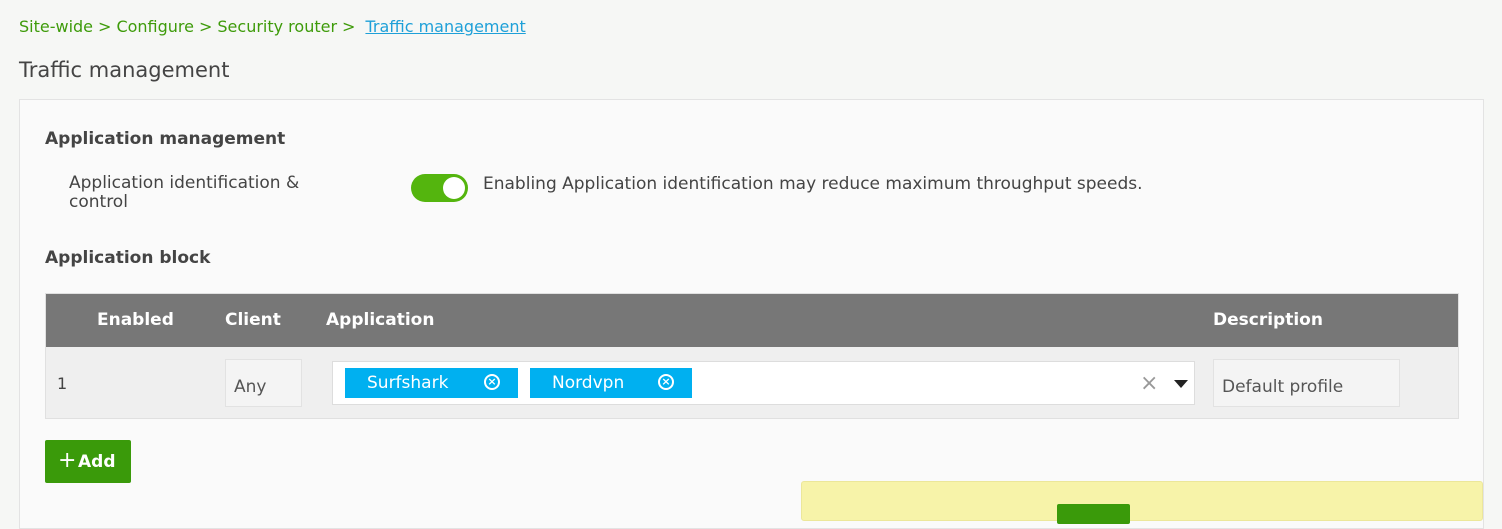  What do you see at coordinates (155, 26) in the screenshot?
I see `breadcrumb-item-configure: Configure` at bounding box center [155, 26].